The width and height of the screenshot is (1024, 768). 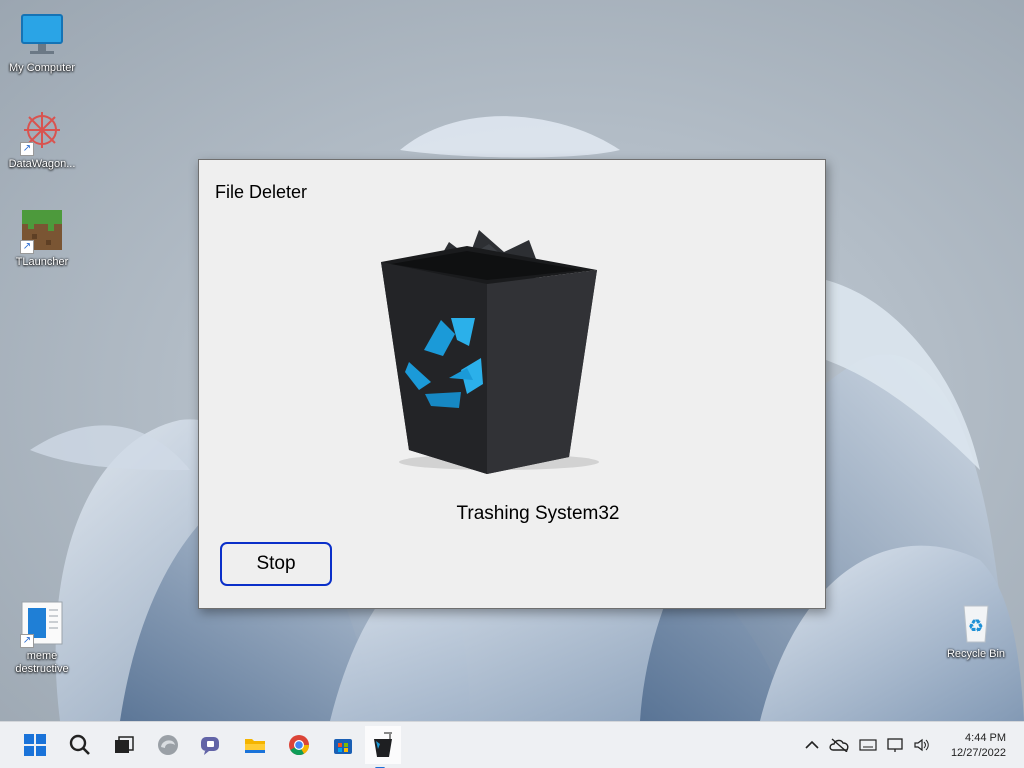 What do you see at coordinates (210, 745) in the screenshot?
I see `chat-icon` at bounding box center [210, 745].